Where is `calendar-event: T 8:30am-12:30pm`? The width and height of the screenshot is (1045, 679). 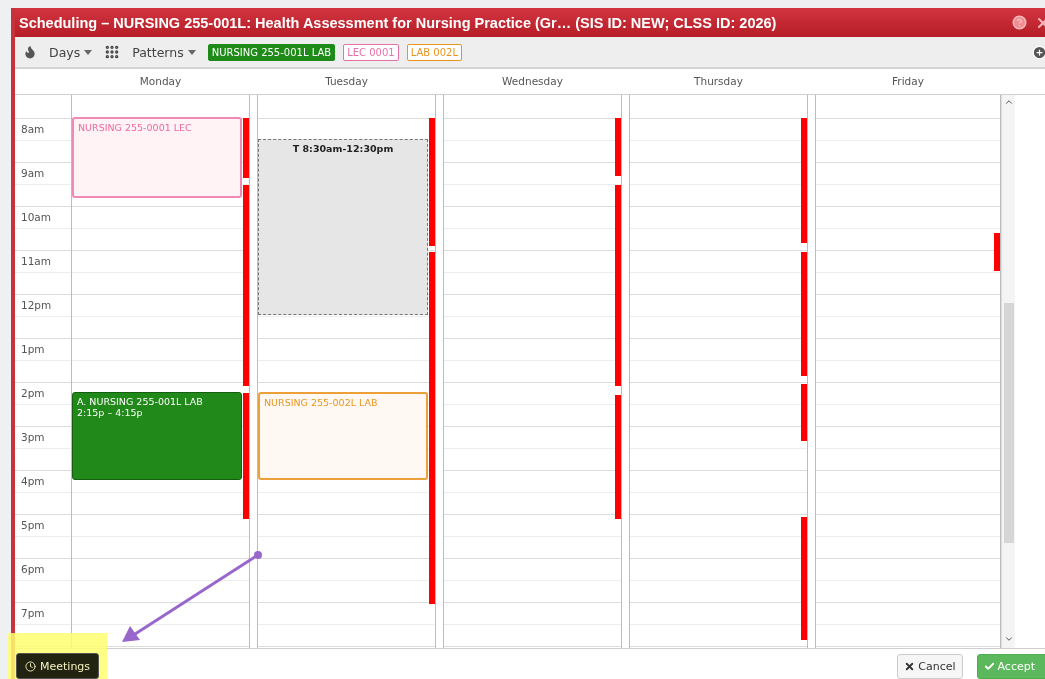 calendar-event: T 8:30am-12:30pm is located at coordinates (343, 227).